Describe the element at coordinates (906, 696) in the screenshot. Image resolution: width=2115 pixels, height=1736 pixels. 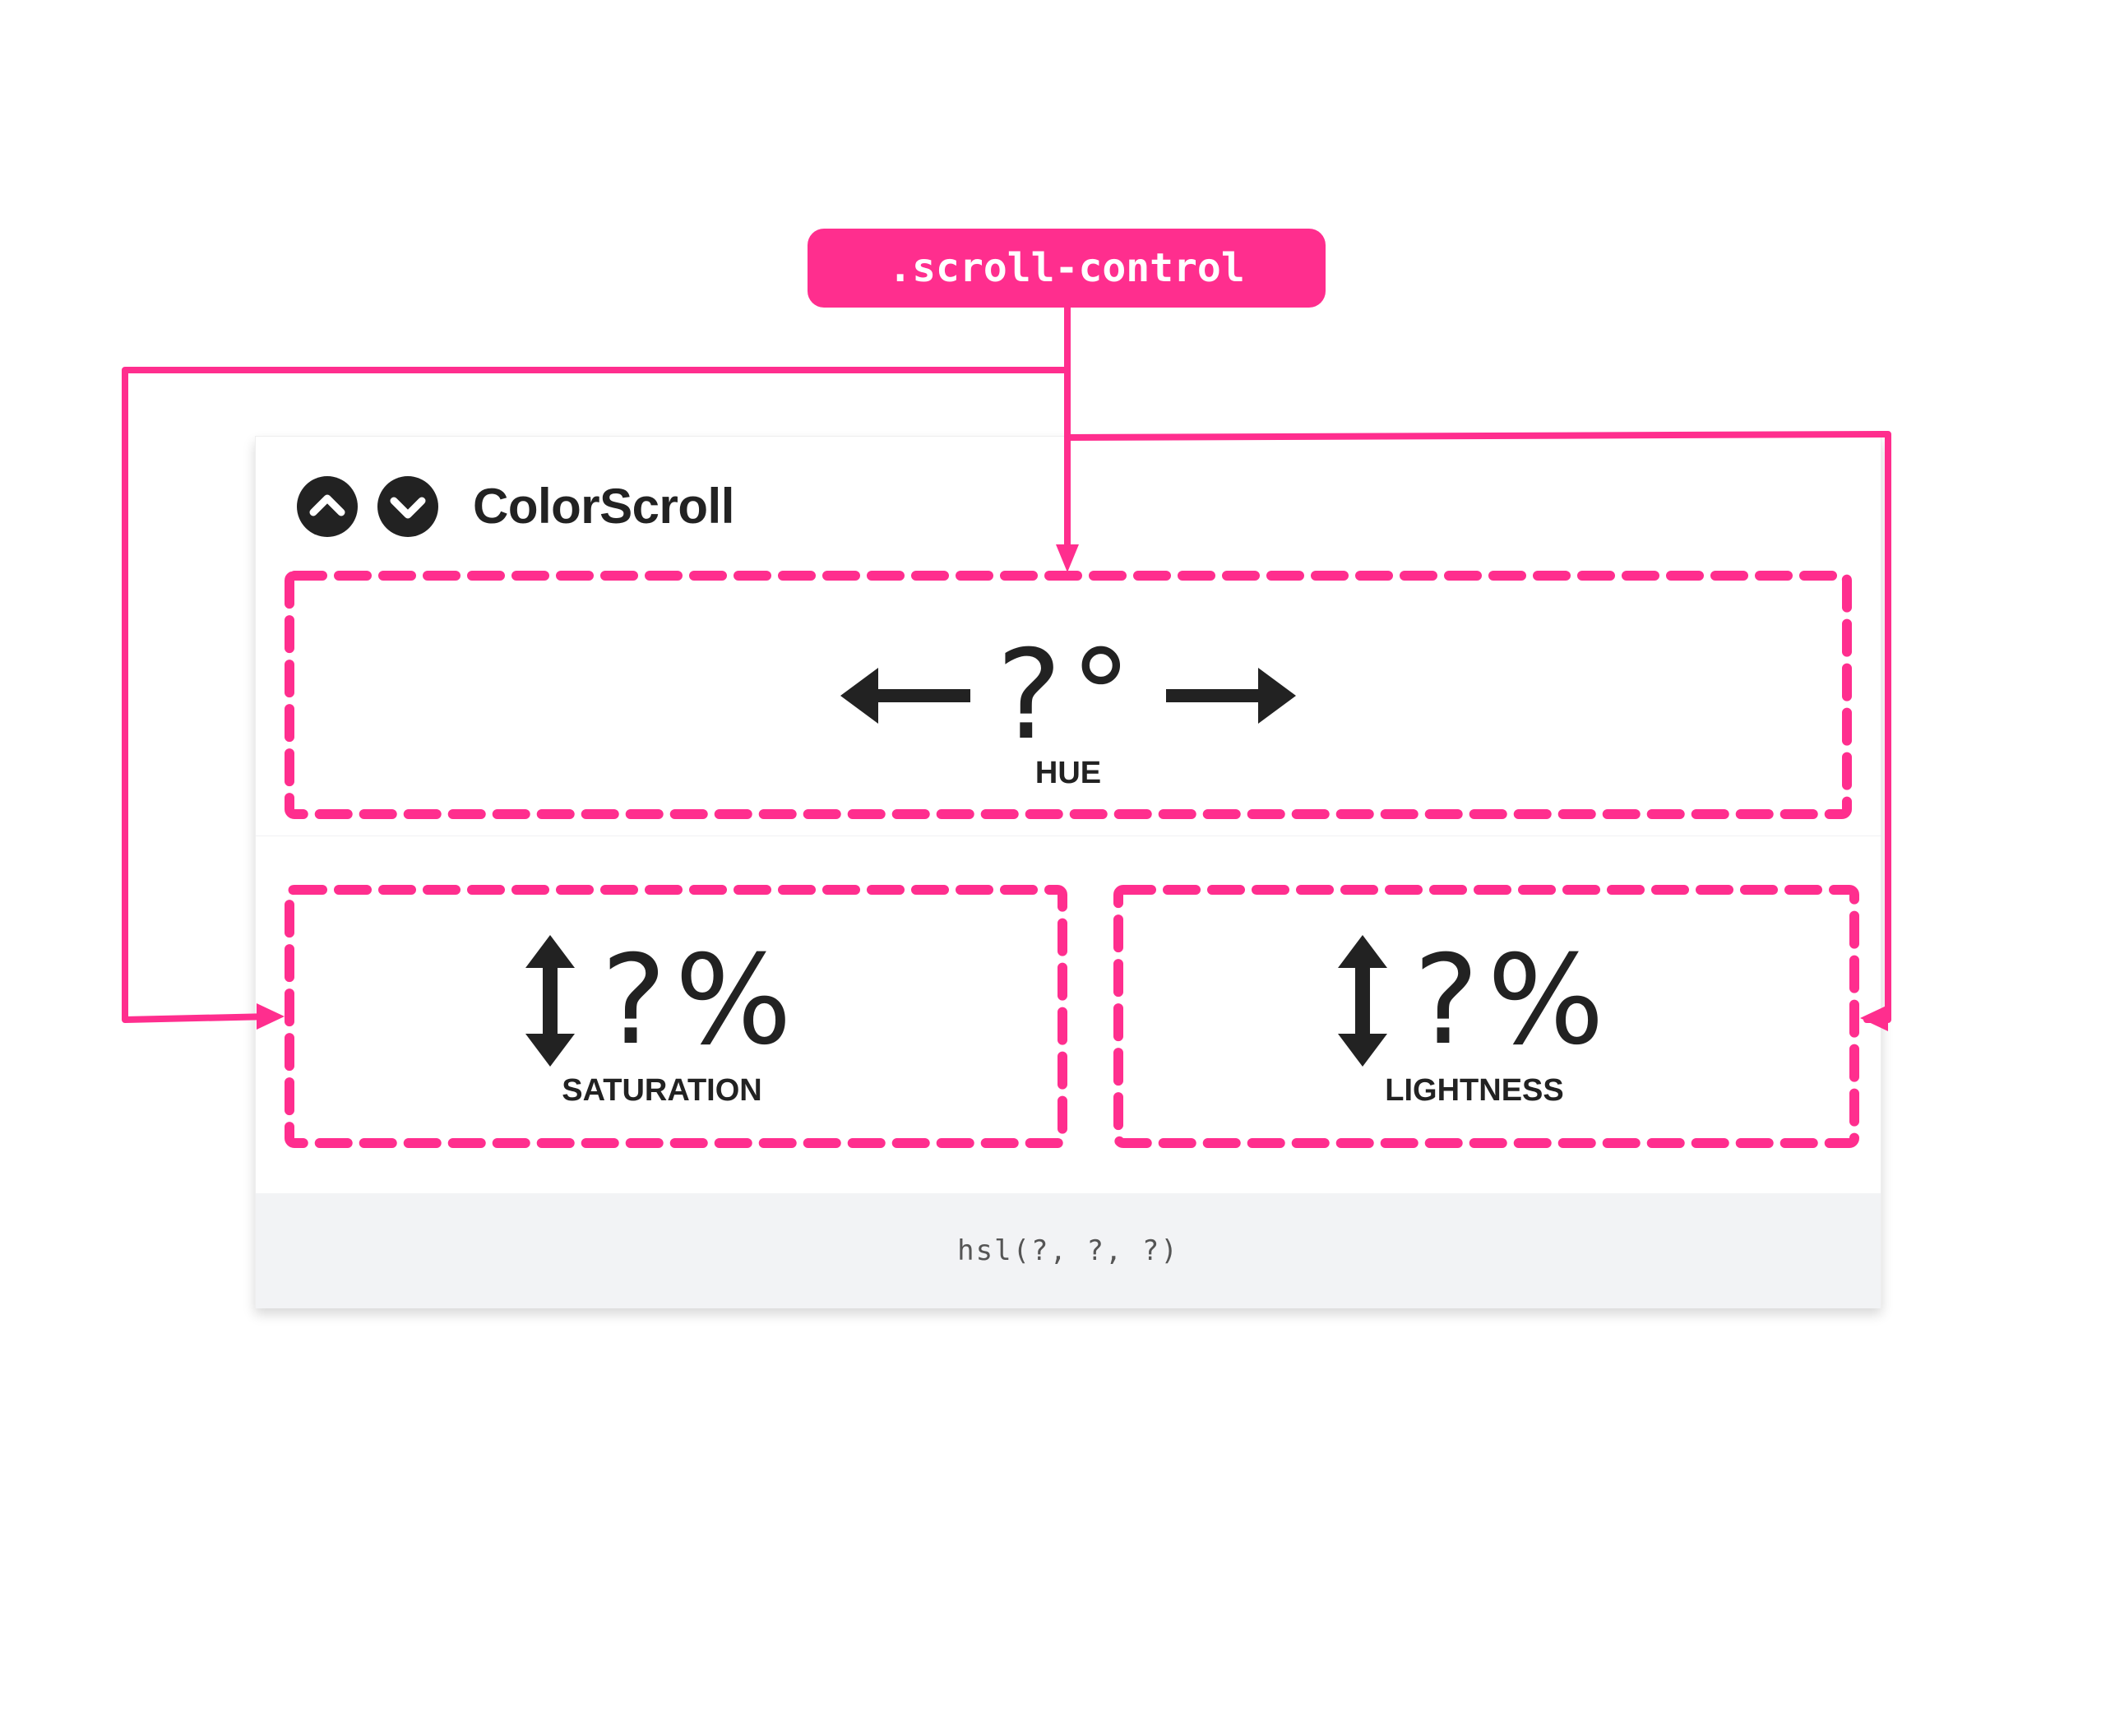
I see `arrow-left-icon` at that location.